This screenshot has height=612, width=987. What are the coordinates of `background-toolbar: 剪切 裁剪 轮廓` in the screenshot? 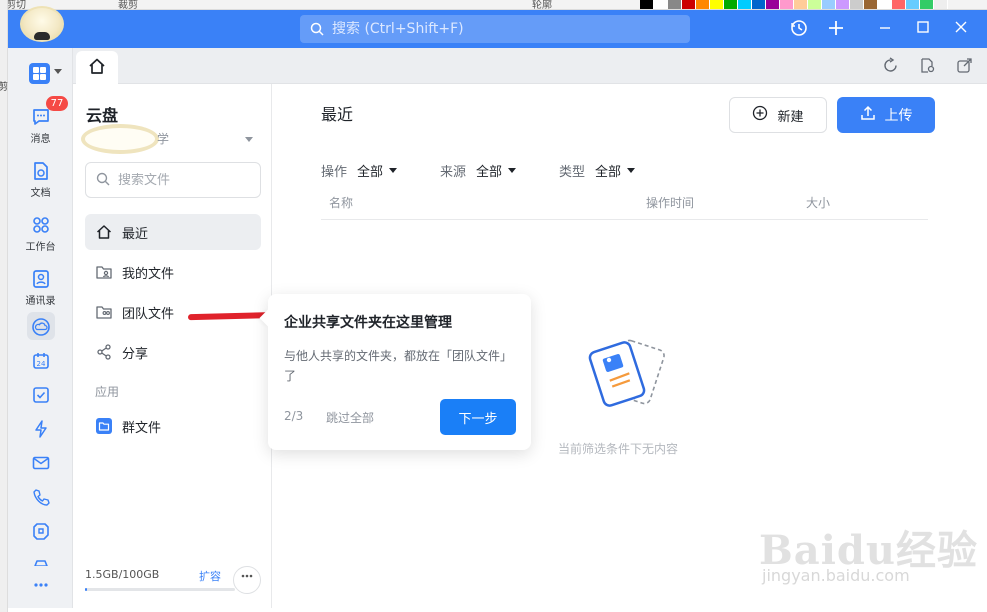 It's located at (493, 5).